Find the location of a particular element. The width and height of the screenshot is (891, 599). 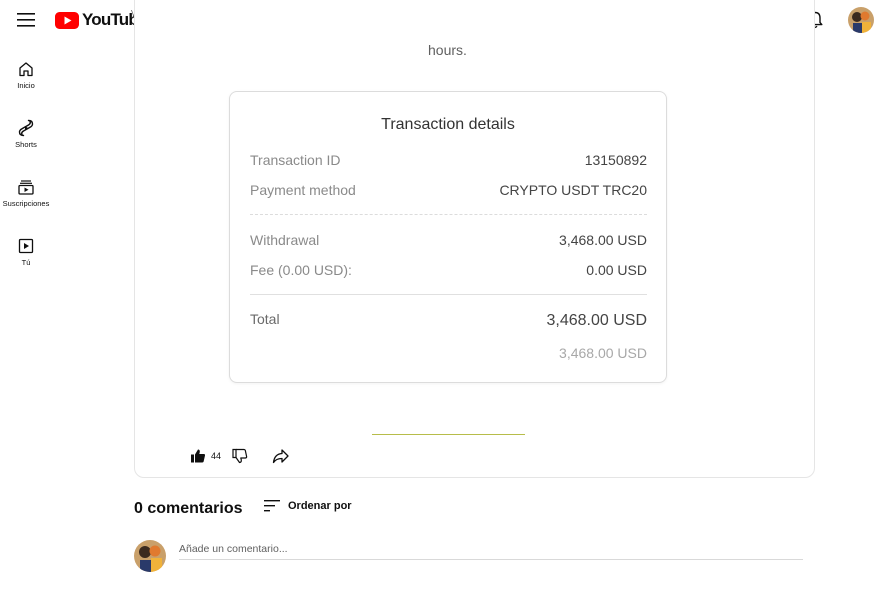

thumbs-up-icon is located at coordinates (198, 456).